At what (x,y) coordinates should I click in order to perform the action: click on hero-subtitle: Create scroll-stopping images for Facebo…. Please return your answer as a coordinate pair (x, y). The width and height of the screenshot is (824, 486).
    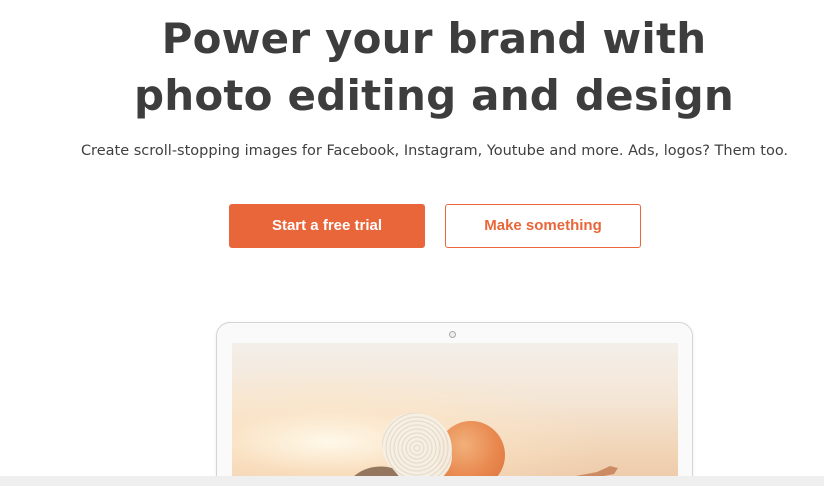
    Looking at the image, I should click on (434, 151).